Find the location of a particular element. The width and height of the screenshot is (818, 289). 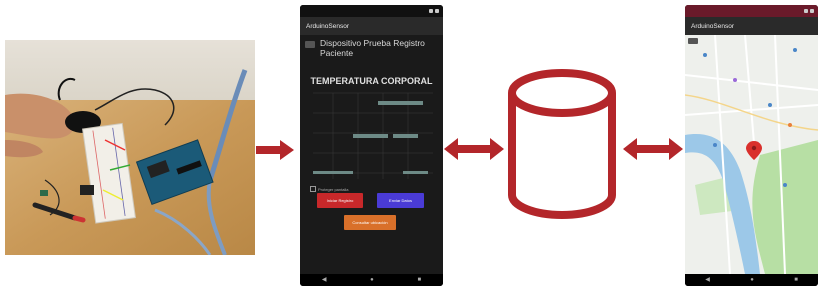

map-view is located at coordinates (751, 154).